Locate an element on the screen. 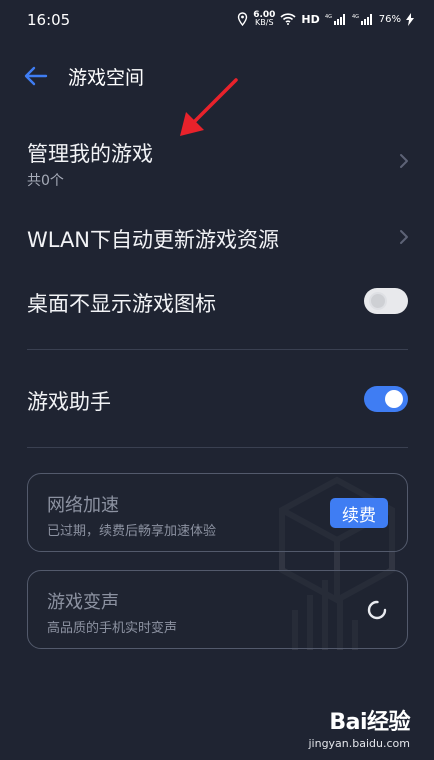 The height and width of the screenshot is (760, 434). charging-icon is located at coordinates (410, 19).